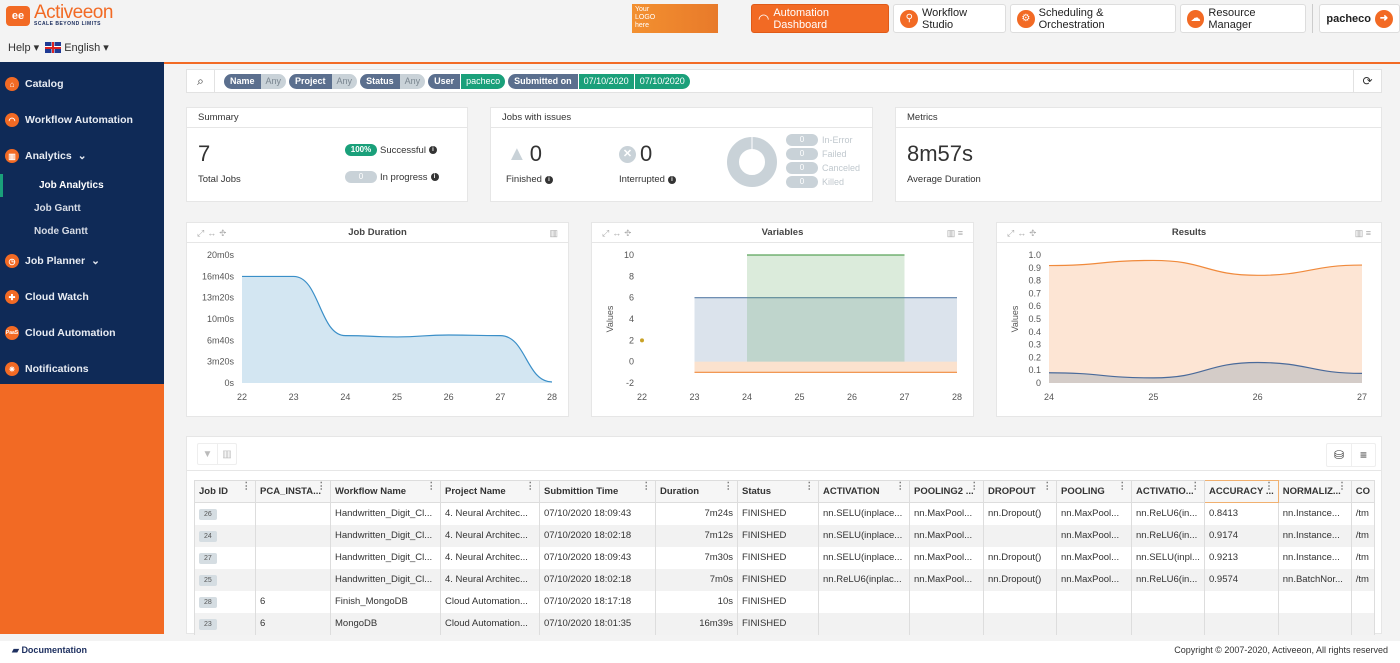 The image size is (1400, 663). I want to click on column-header: NORMALIZ... ⋮, so click(1314, 491).